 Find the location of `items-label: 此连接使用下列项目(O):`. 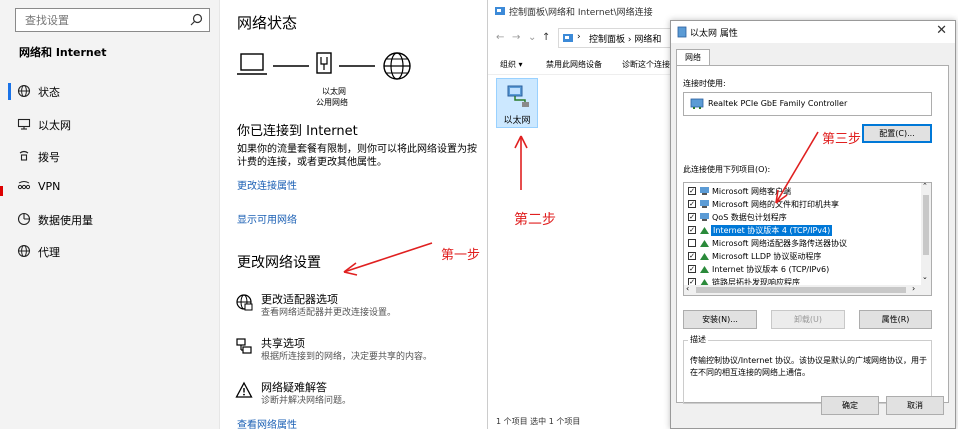

items-label: 此连接使用下列项目(O): is located at coordinates (727, 169).